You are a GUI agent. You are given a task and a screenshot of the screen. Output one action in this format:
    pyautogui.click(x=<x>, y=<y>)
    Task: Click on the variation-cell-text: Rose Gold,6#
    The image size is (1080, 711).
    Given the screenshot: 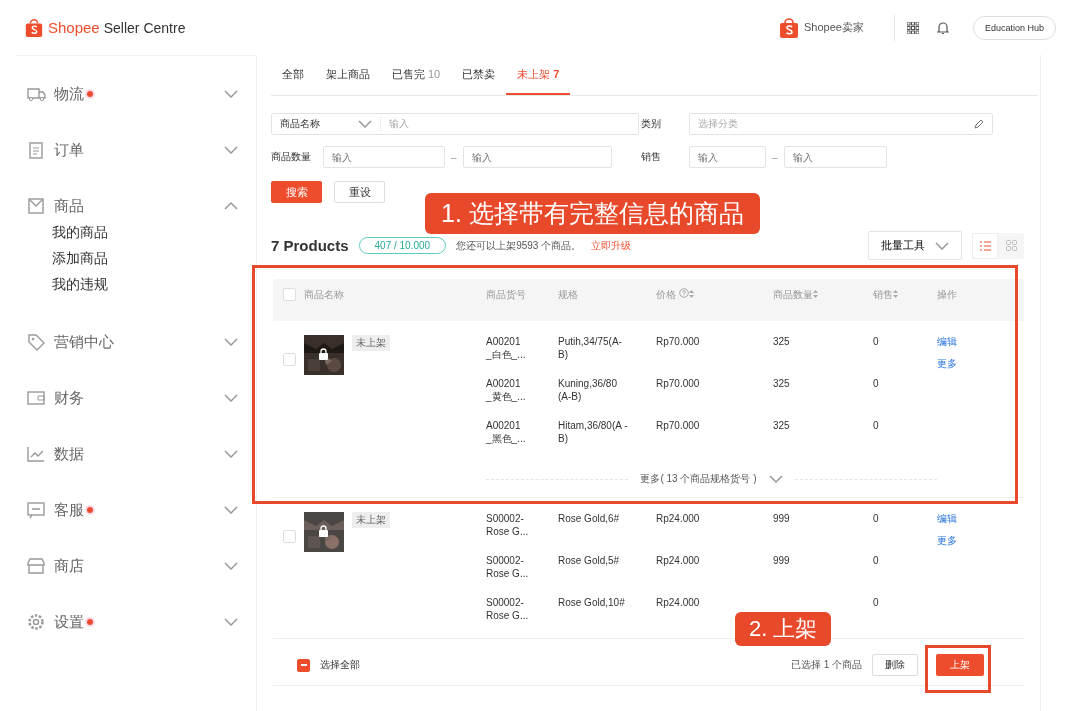 What is the action you would take?
    pyautogui.click(x=589, y=519)
    